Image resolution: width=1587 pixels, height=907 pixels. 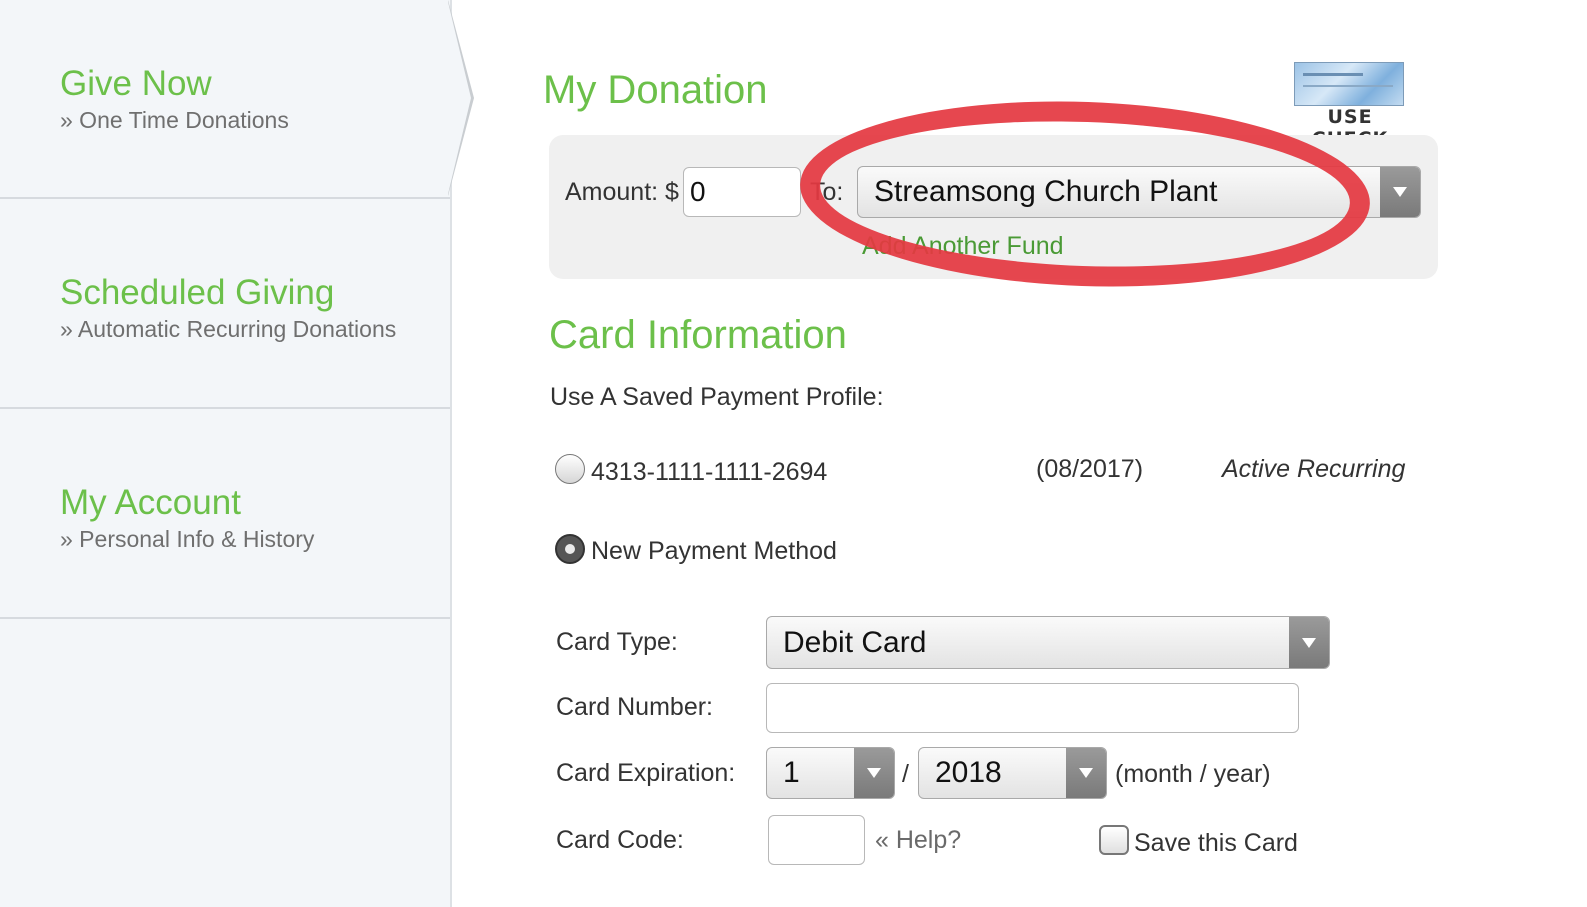 I want to click on new-payment-radio, so click(x=570, y=549).